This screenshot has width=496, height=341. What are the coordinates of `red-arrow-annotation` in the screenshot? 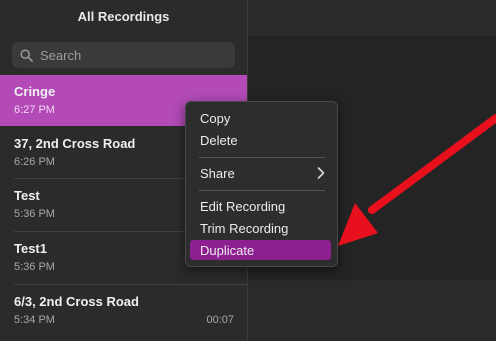 It's located at (417, 180).